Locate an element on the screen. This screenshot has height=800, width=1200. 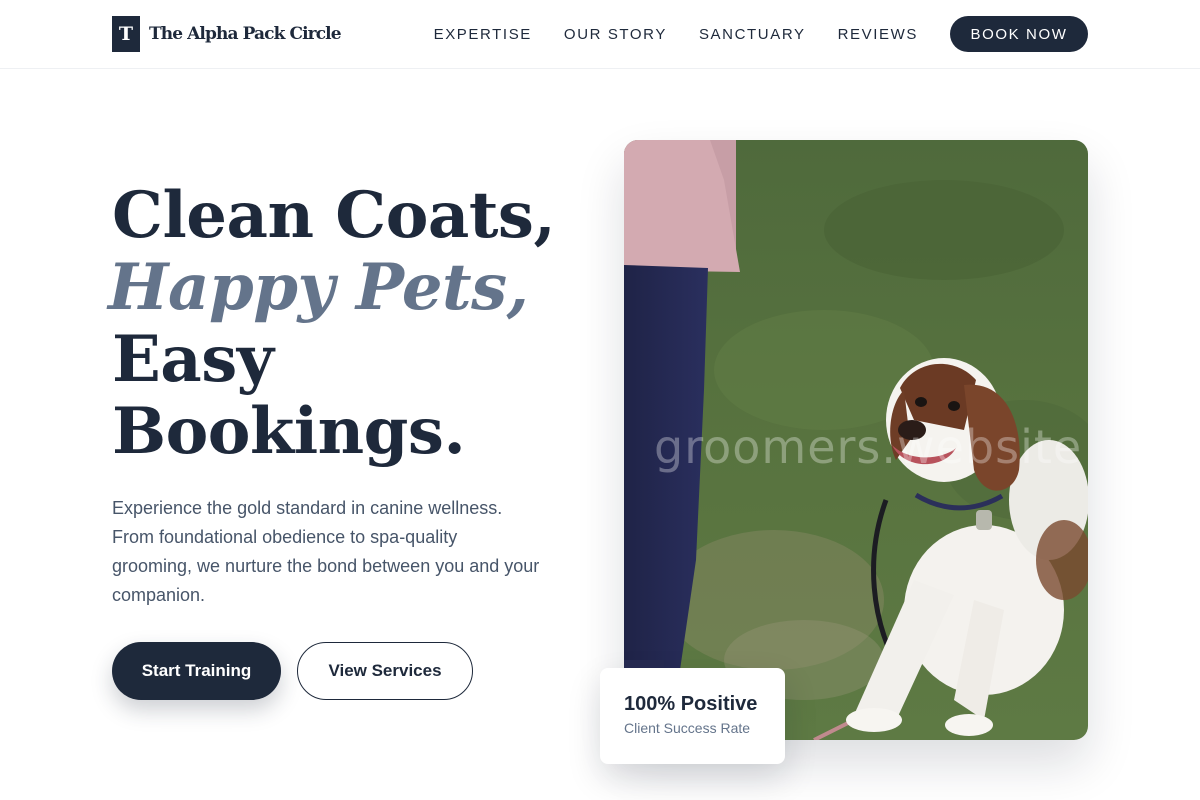
hero-title: Clean Coats, Happy Pets, Easy Bookings. is located at coordinates (332, 323).